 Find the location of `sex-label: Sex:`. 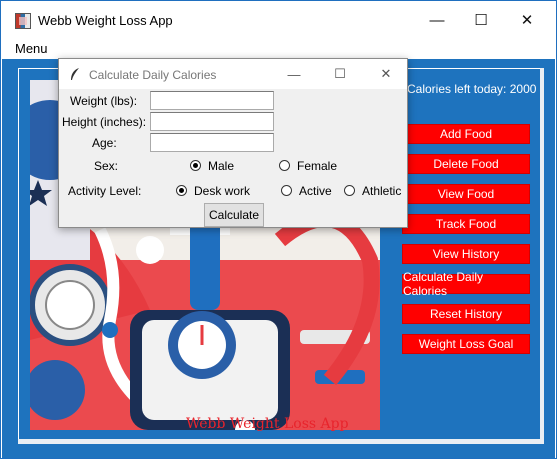

sex-label: Sex: is located at coordinates (106, 166).